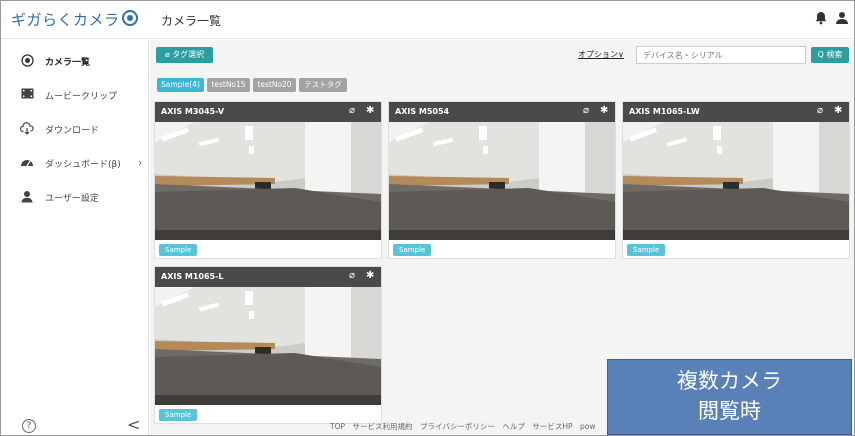 This screenshot has height=436, width=855. What do you see at coordinates (834, 54) in the screenshot?
I see `search-button-label: 検索` at bounding box center [834, 54].